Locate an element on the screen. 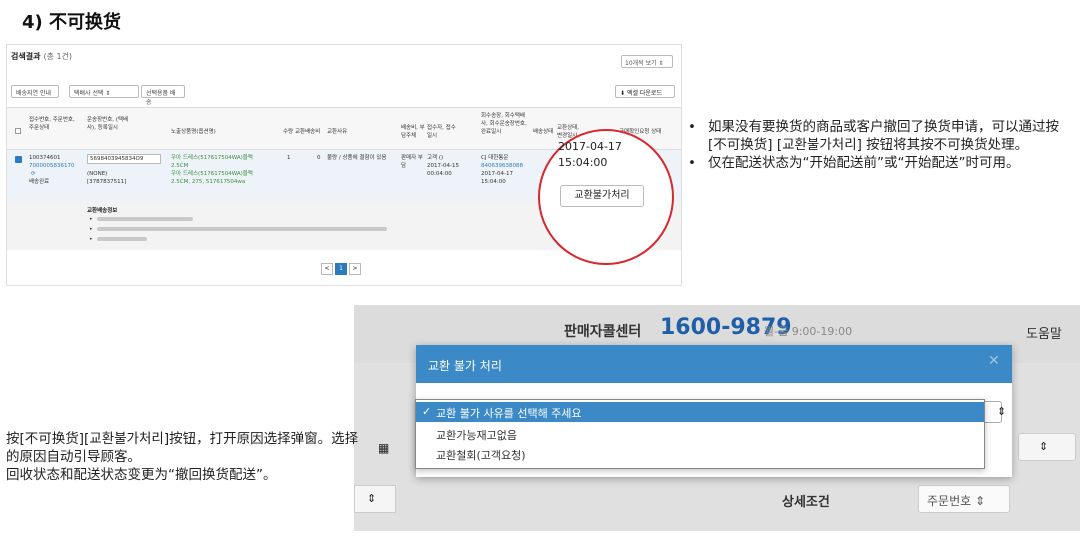 Image resolution: width=1080 pixels, height=540 pixels. col-waybill: 운송장번호, (택배사), 등록일시 is located at coordinates (108, 124).